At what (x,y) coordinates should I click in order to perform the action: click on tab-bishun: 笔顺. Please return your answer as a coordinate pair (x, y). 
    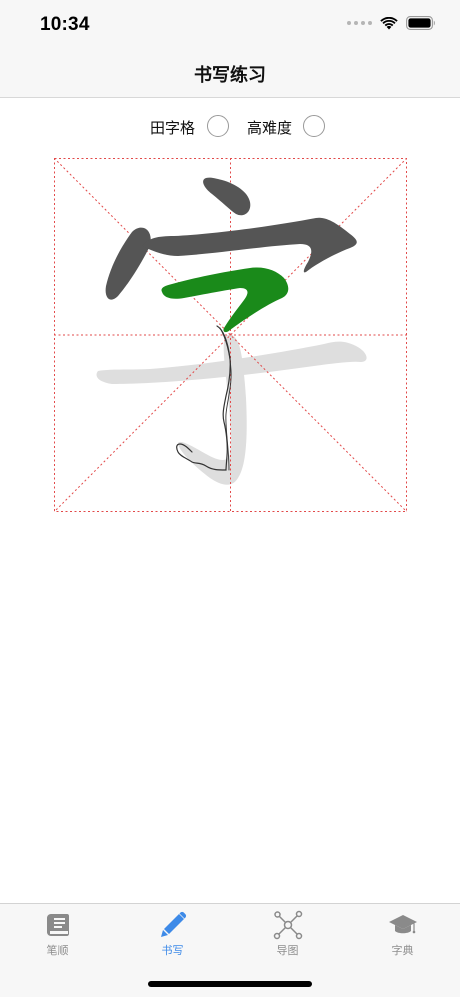
    Looking at the image, I should click on (57, 935).